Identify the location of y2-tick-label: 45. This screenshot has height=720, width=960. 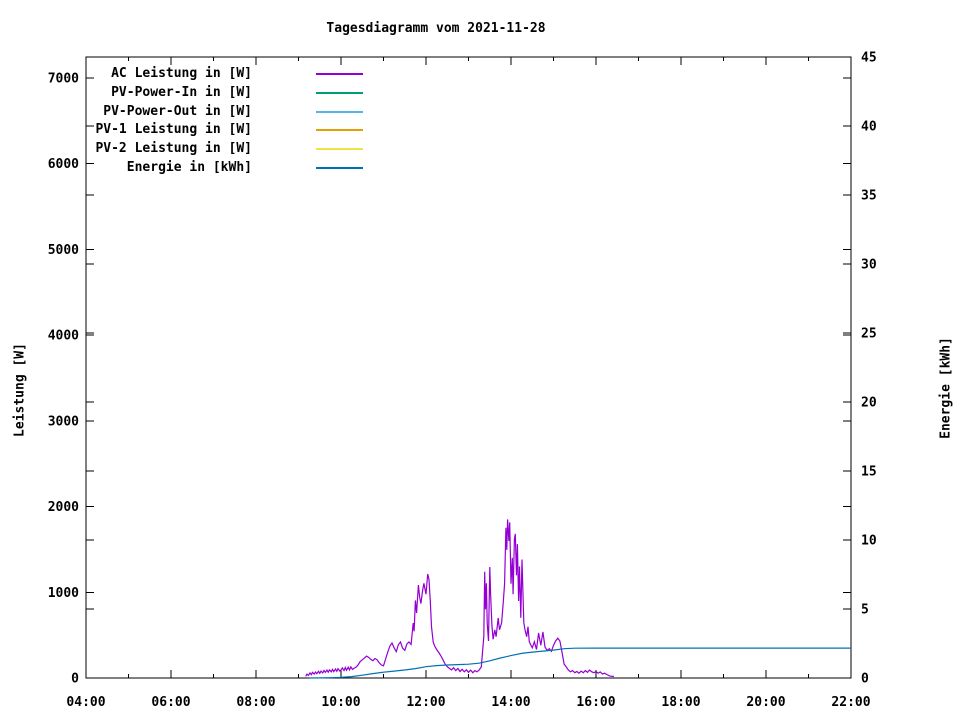
(869, 58).